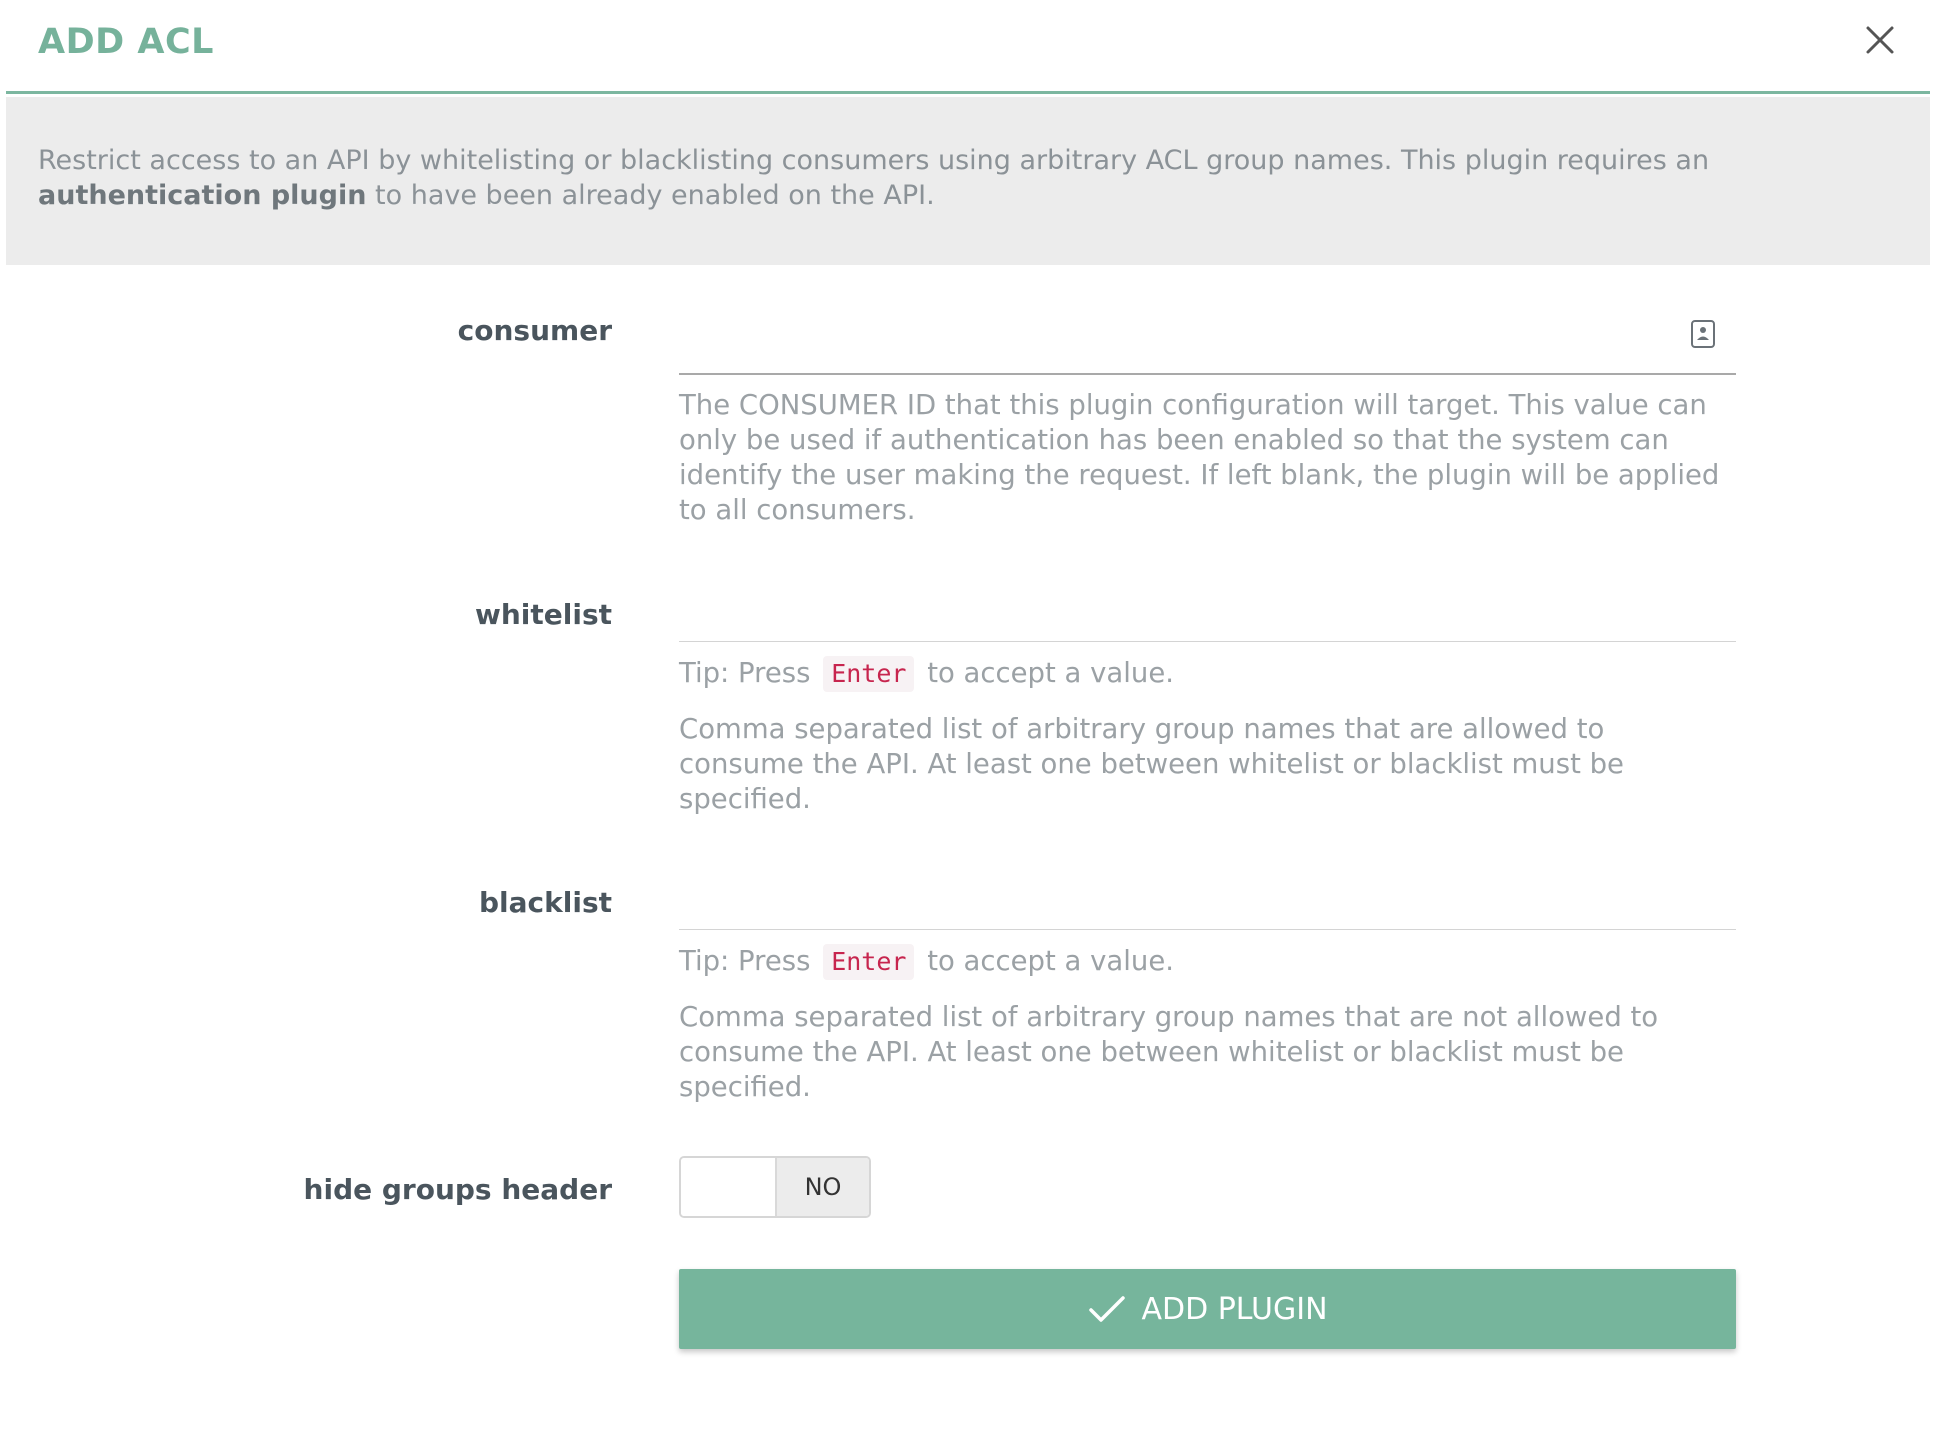 The height and width of the screenshot is (1452, 1934). I want to click on contact-card-icon, so click(1703, 334).